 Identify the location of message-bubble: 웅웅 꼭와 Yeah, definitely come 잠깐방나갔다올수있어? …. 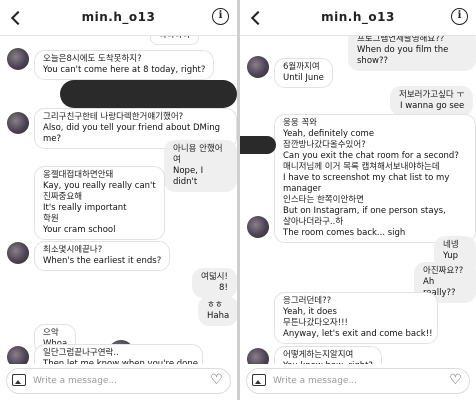
(375, 178).